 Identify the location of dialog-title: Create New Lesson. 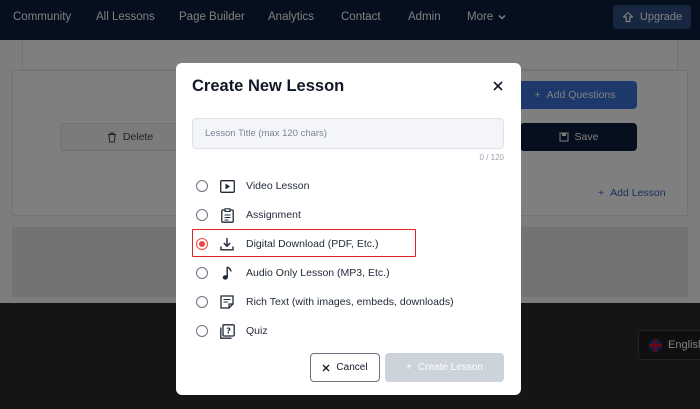
(268, 86).